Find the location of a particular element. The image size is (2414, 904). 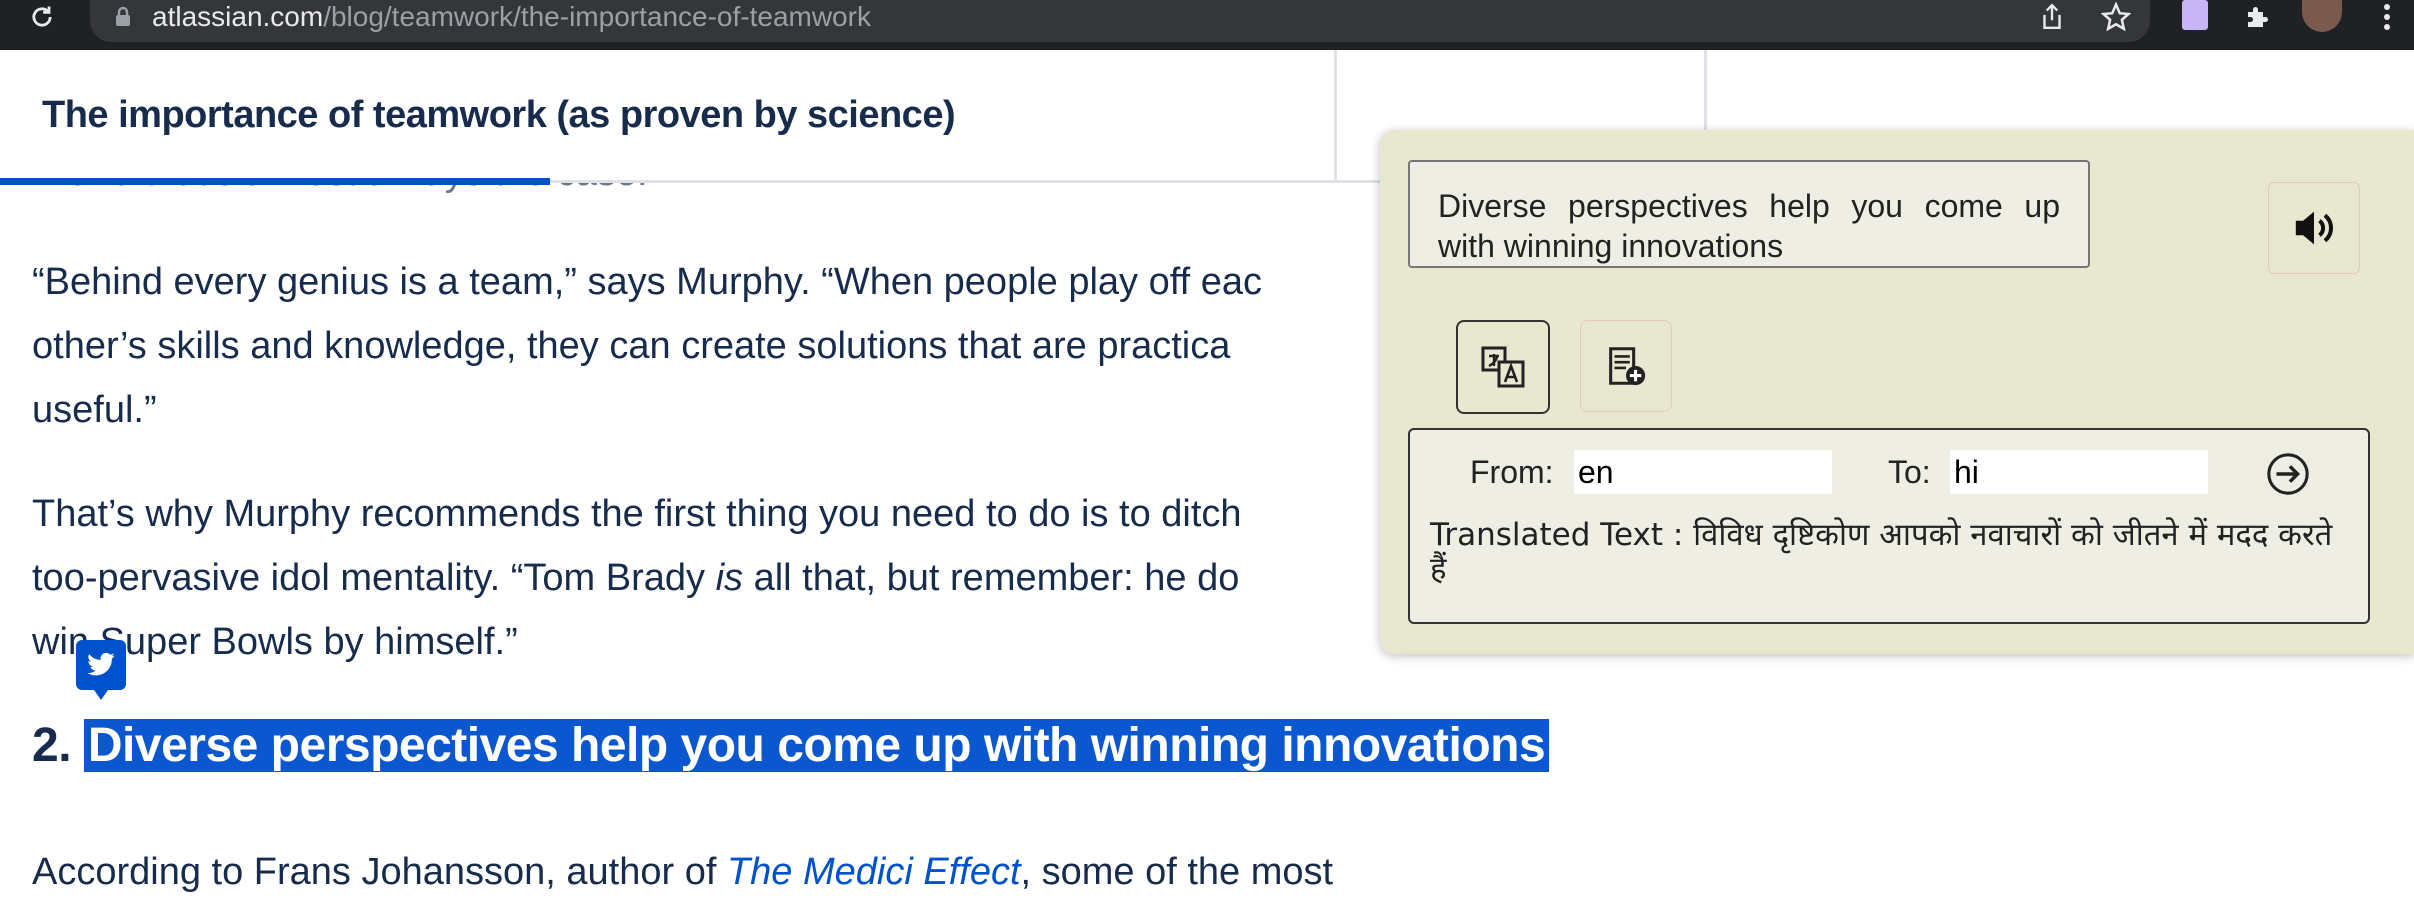

translate-button is located at coordinates (1503, 367).